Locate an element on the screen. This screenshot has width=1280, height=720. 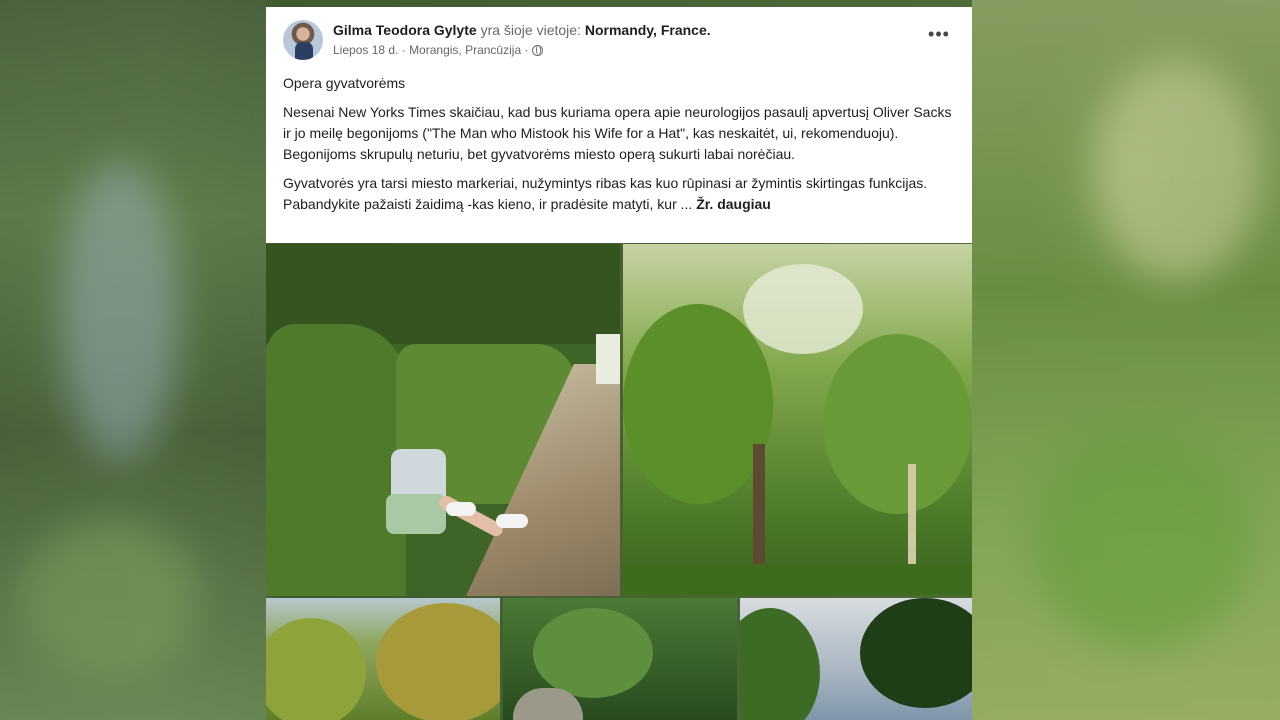
shrub-shape is located at coordinates (593, 653).